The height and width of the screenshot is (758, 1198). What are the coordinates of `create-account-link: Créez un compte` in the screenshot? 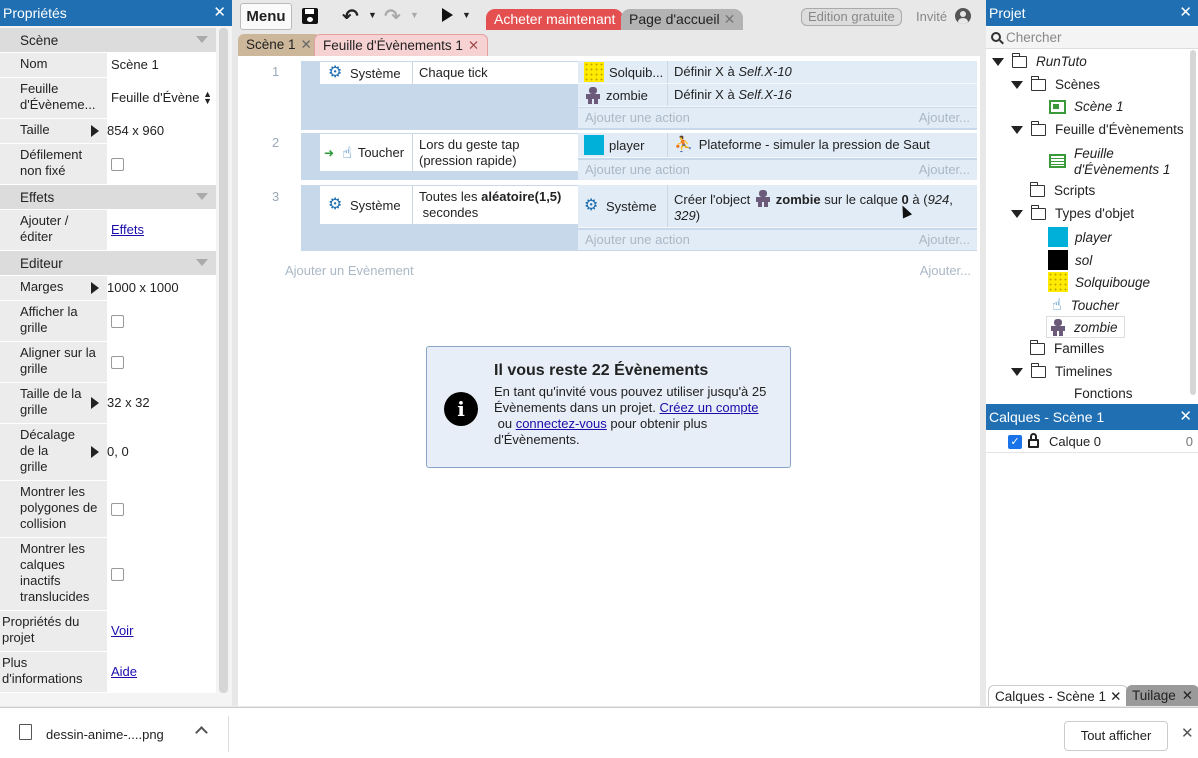 It's located at (709, 407).